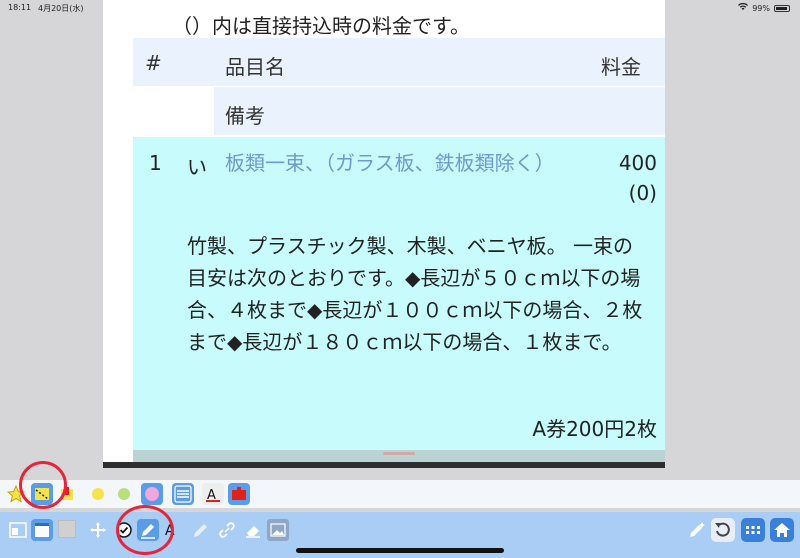 Image resolution: width=800 pixels, height=558 pixels. Describe the element at coordinates (153, 63) in the screenshot. I see `header-num: #` at that location.